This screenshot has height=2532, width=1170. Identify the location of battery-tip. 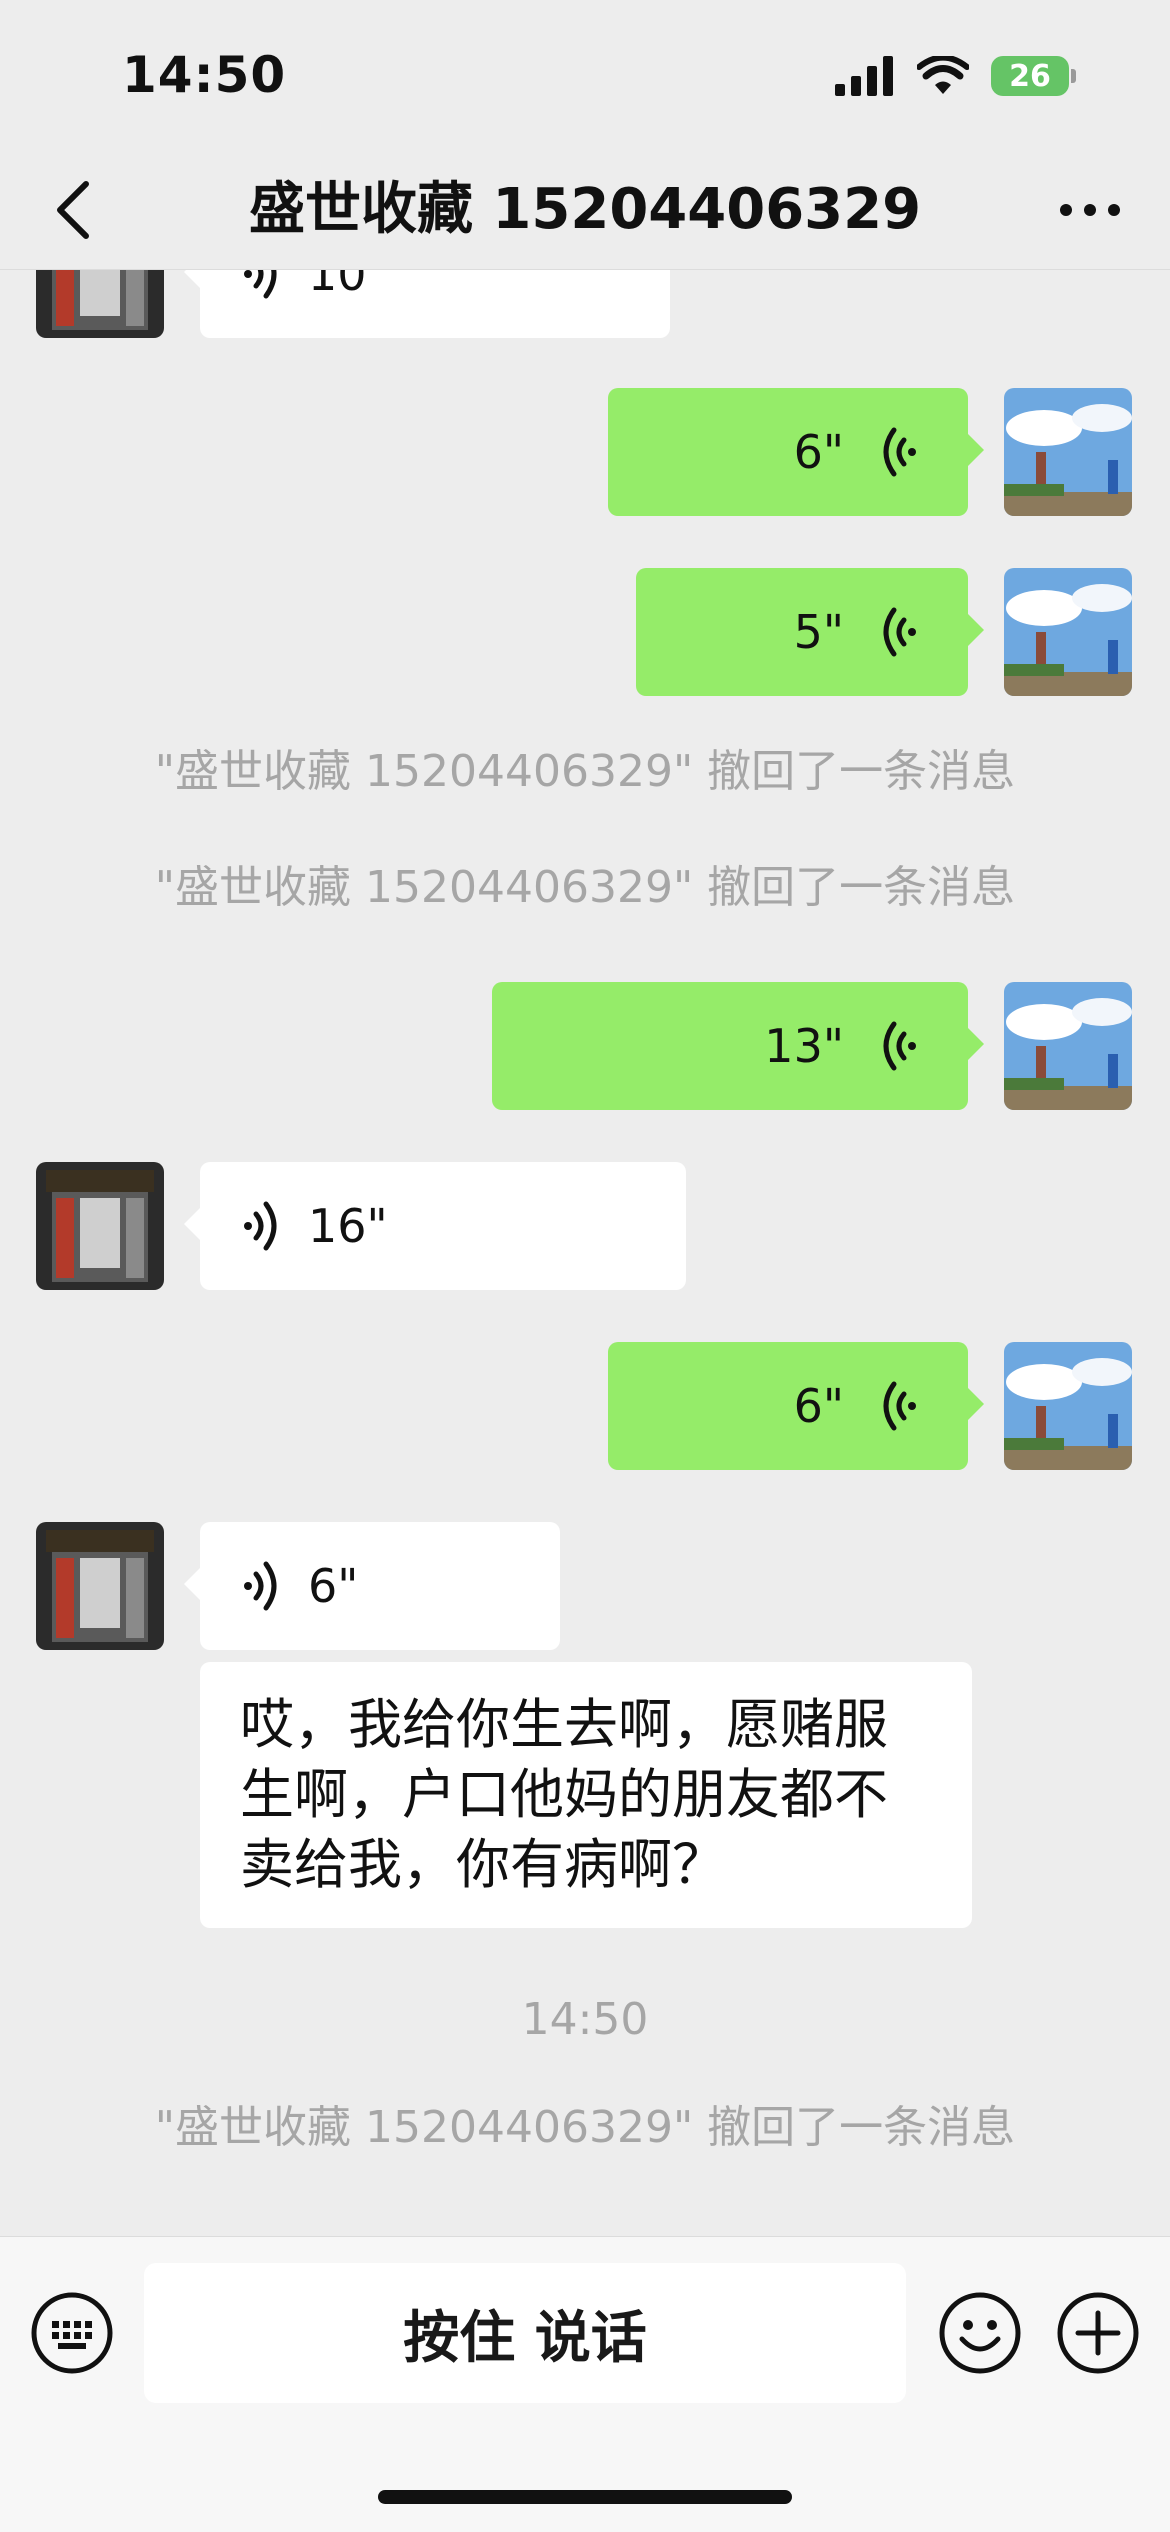
(1073, 76).